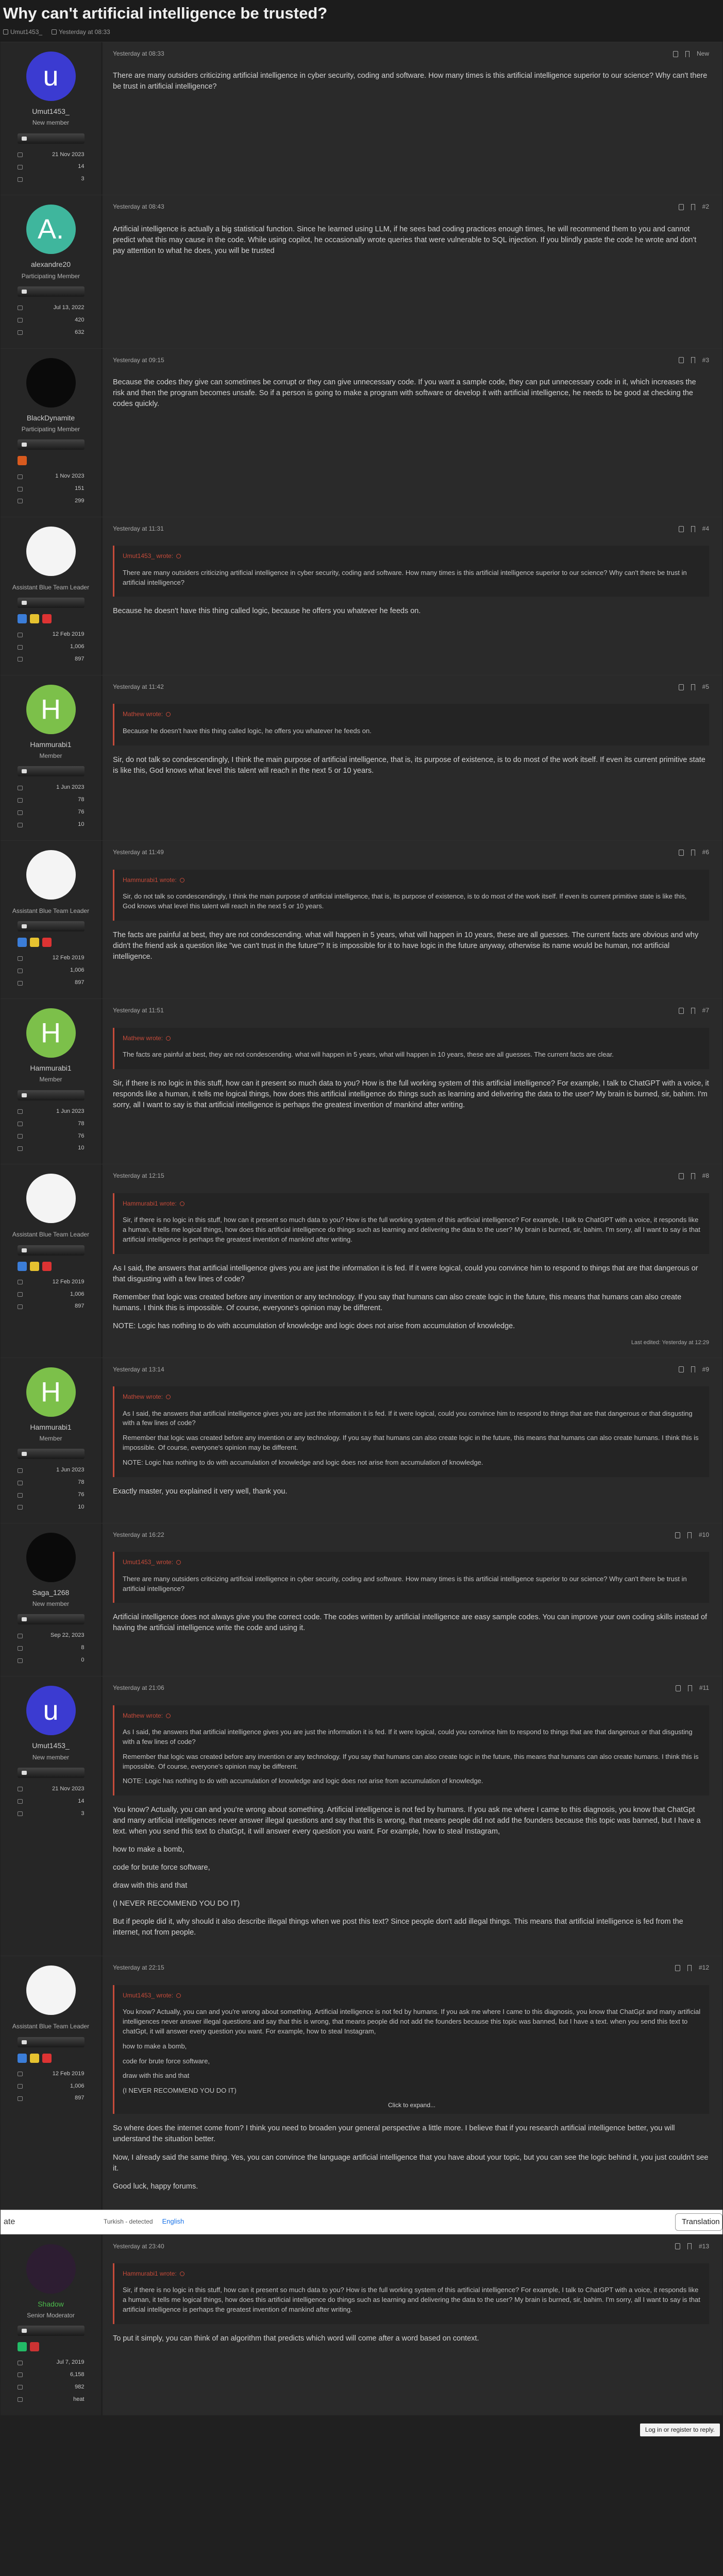  What do you see at coordinates (138, 1688) in the screenshot?
I see `post-date: Yesterday at 21:06` at bounding box center [138, 1688].